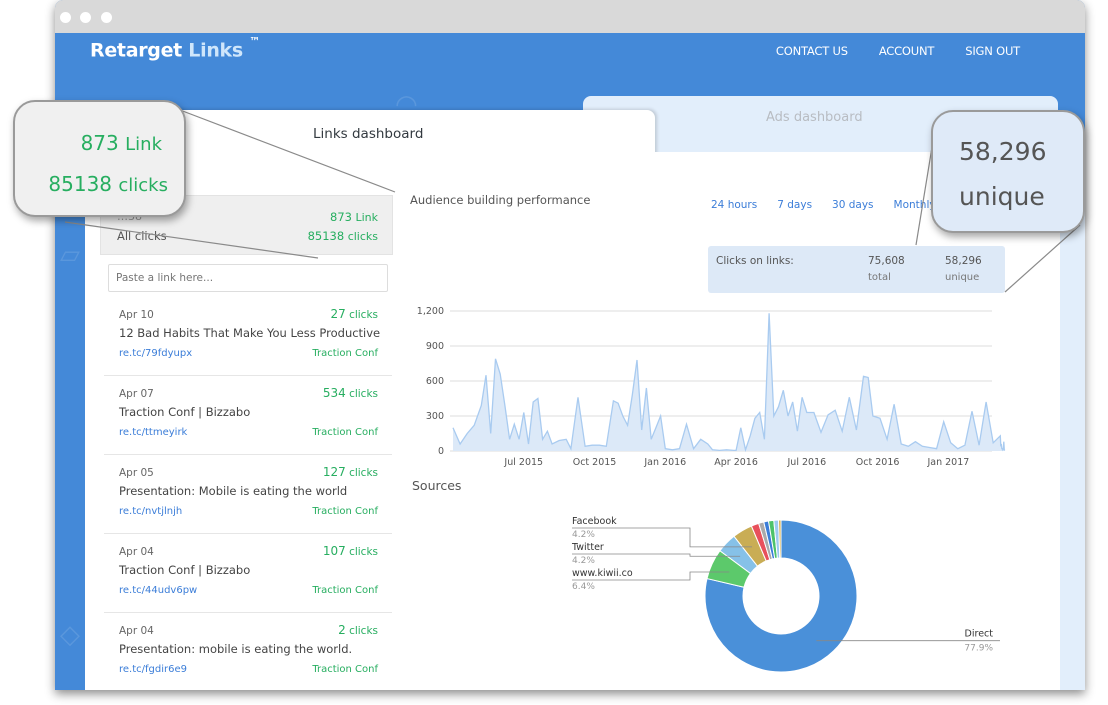 The image size is (1108, 705). What do you see at coordinates (594, 521) in the screenshot?
I see `source-label: Facebook` at bounding box center [594, 521].